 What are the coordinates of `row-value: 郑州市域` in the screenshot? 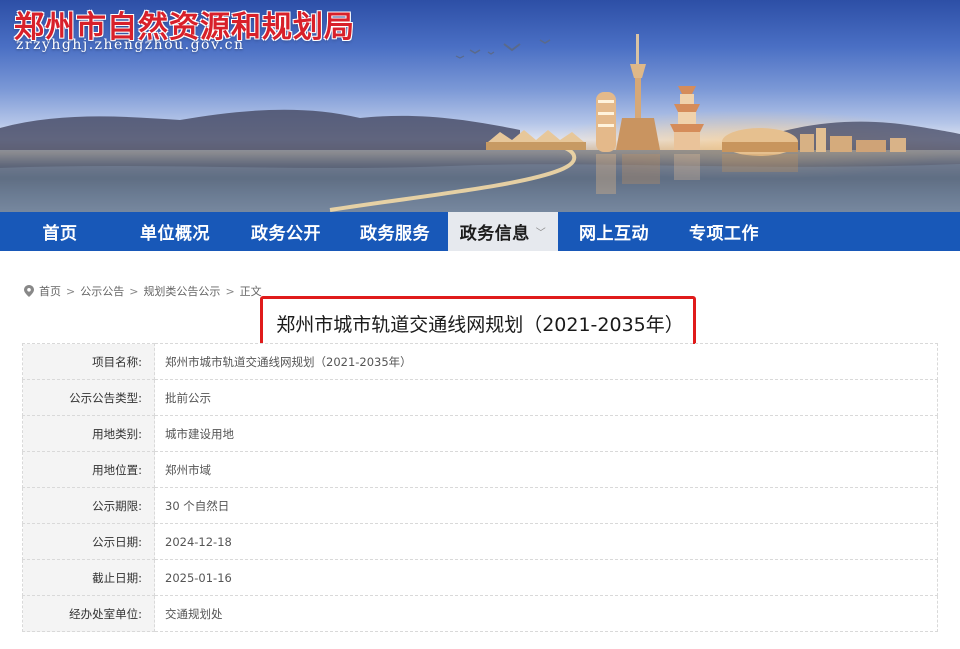 It's located at (546, 469).